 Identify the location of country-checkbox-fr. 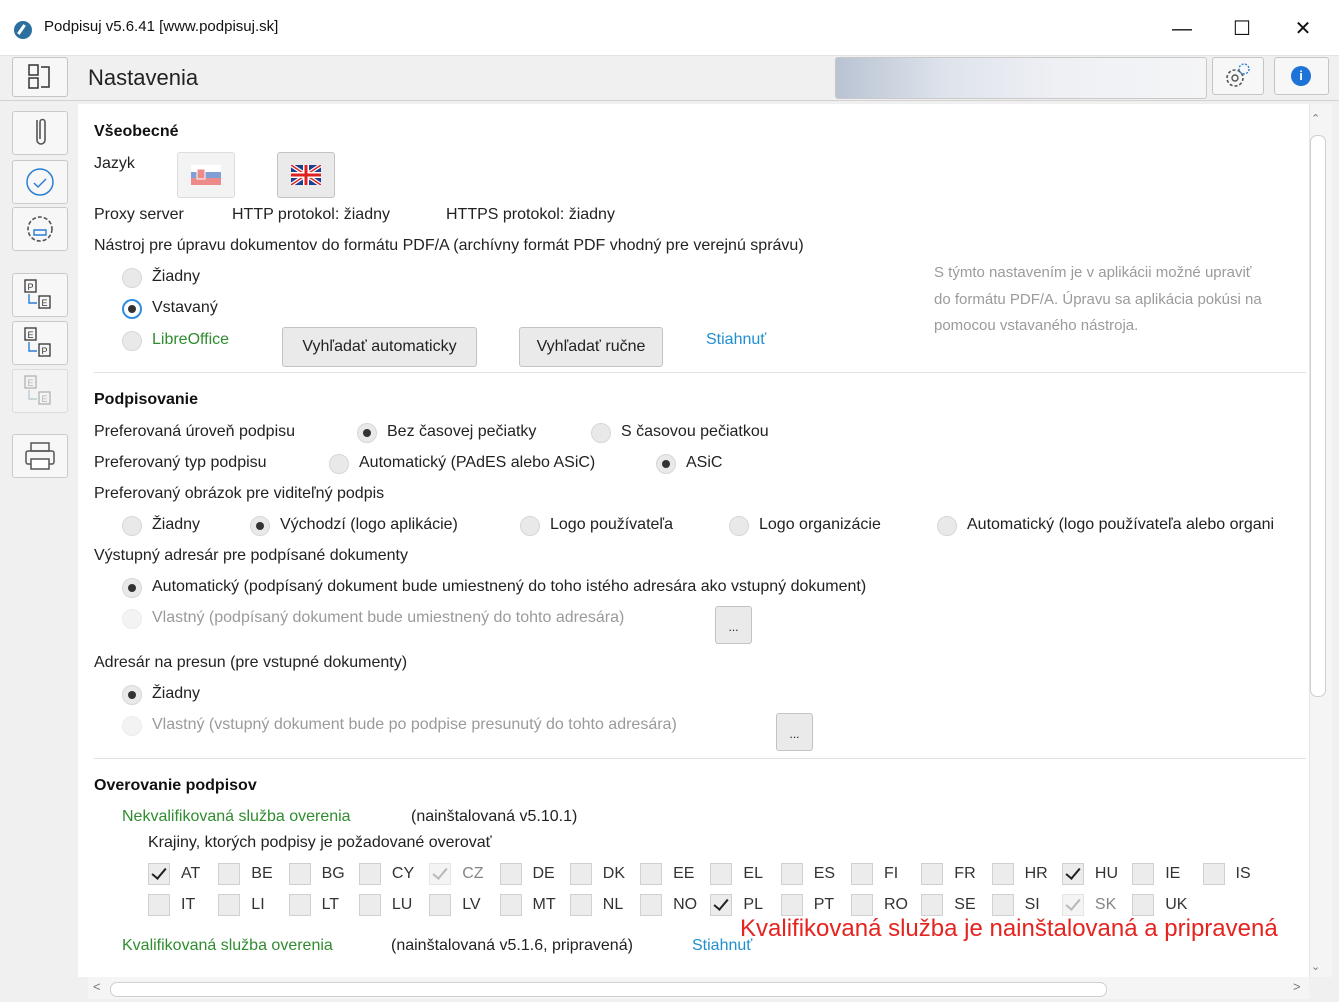
(932, 874).